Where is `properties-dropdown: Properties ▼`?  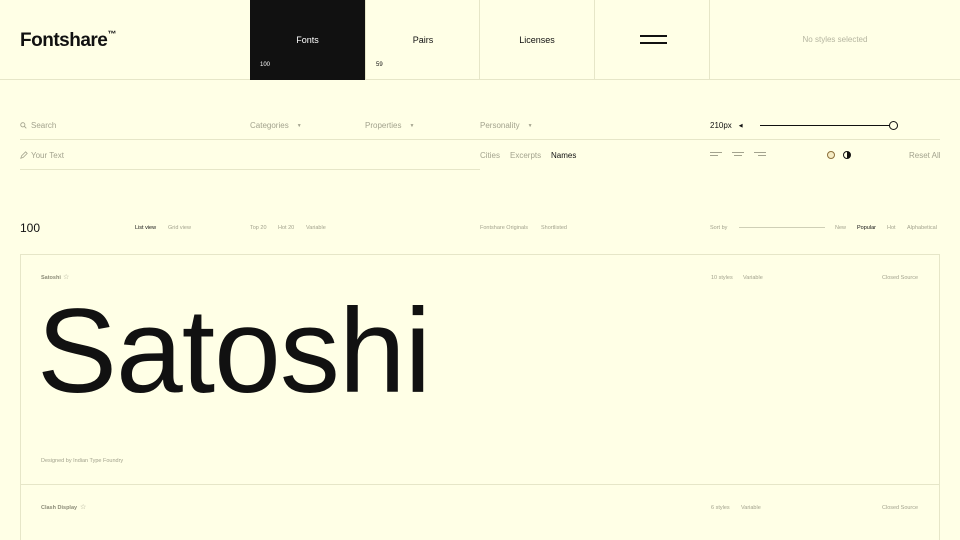
properties-dropdown: Properties ▼ is located at coordinates (389, 125).